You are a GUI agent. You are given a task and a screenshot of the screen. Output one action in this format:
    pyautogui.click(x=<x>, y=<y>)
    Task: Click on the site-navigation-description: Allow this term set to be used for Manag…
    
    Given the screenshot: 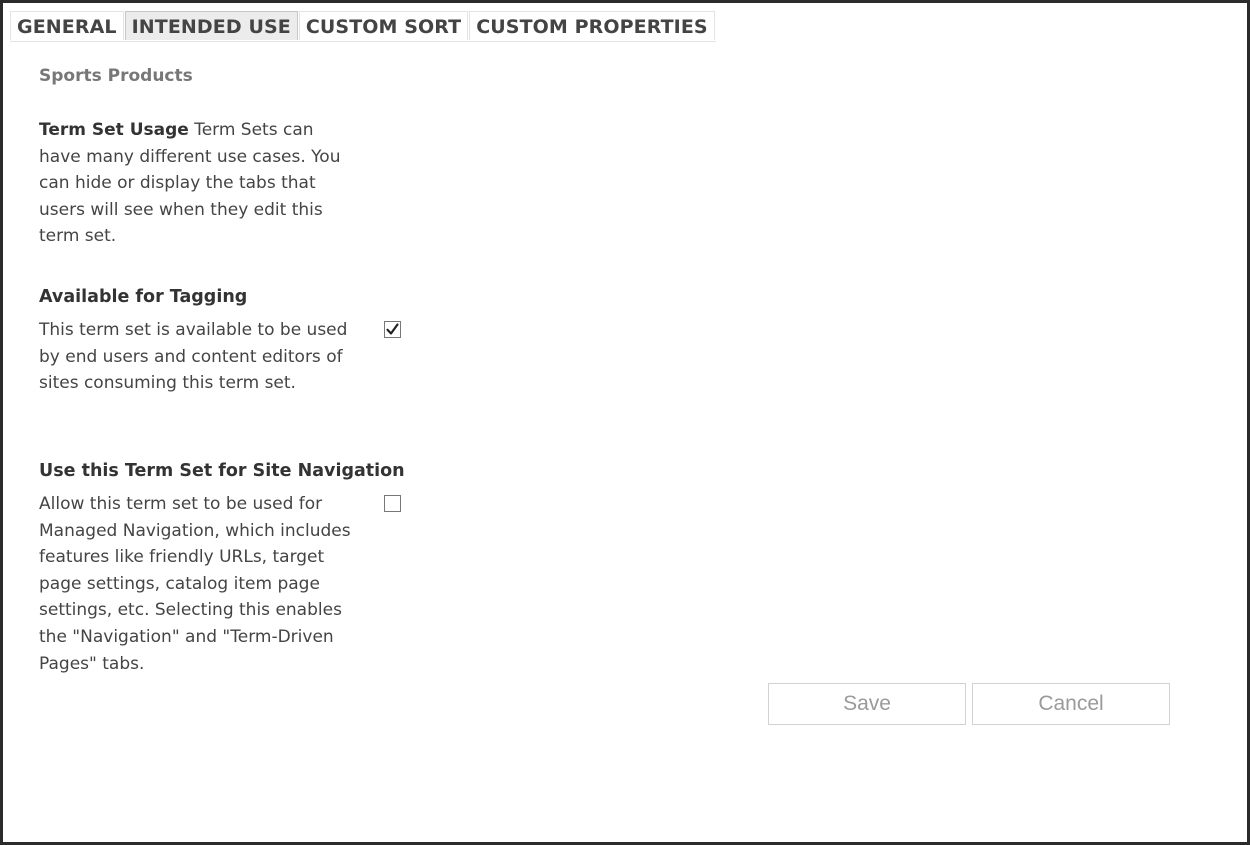 What is the action you would take?
    pyautogui.click(x=195, y=584)
    